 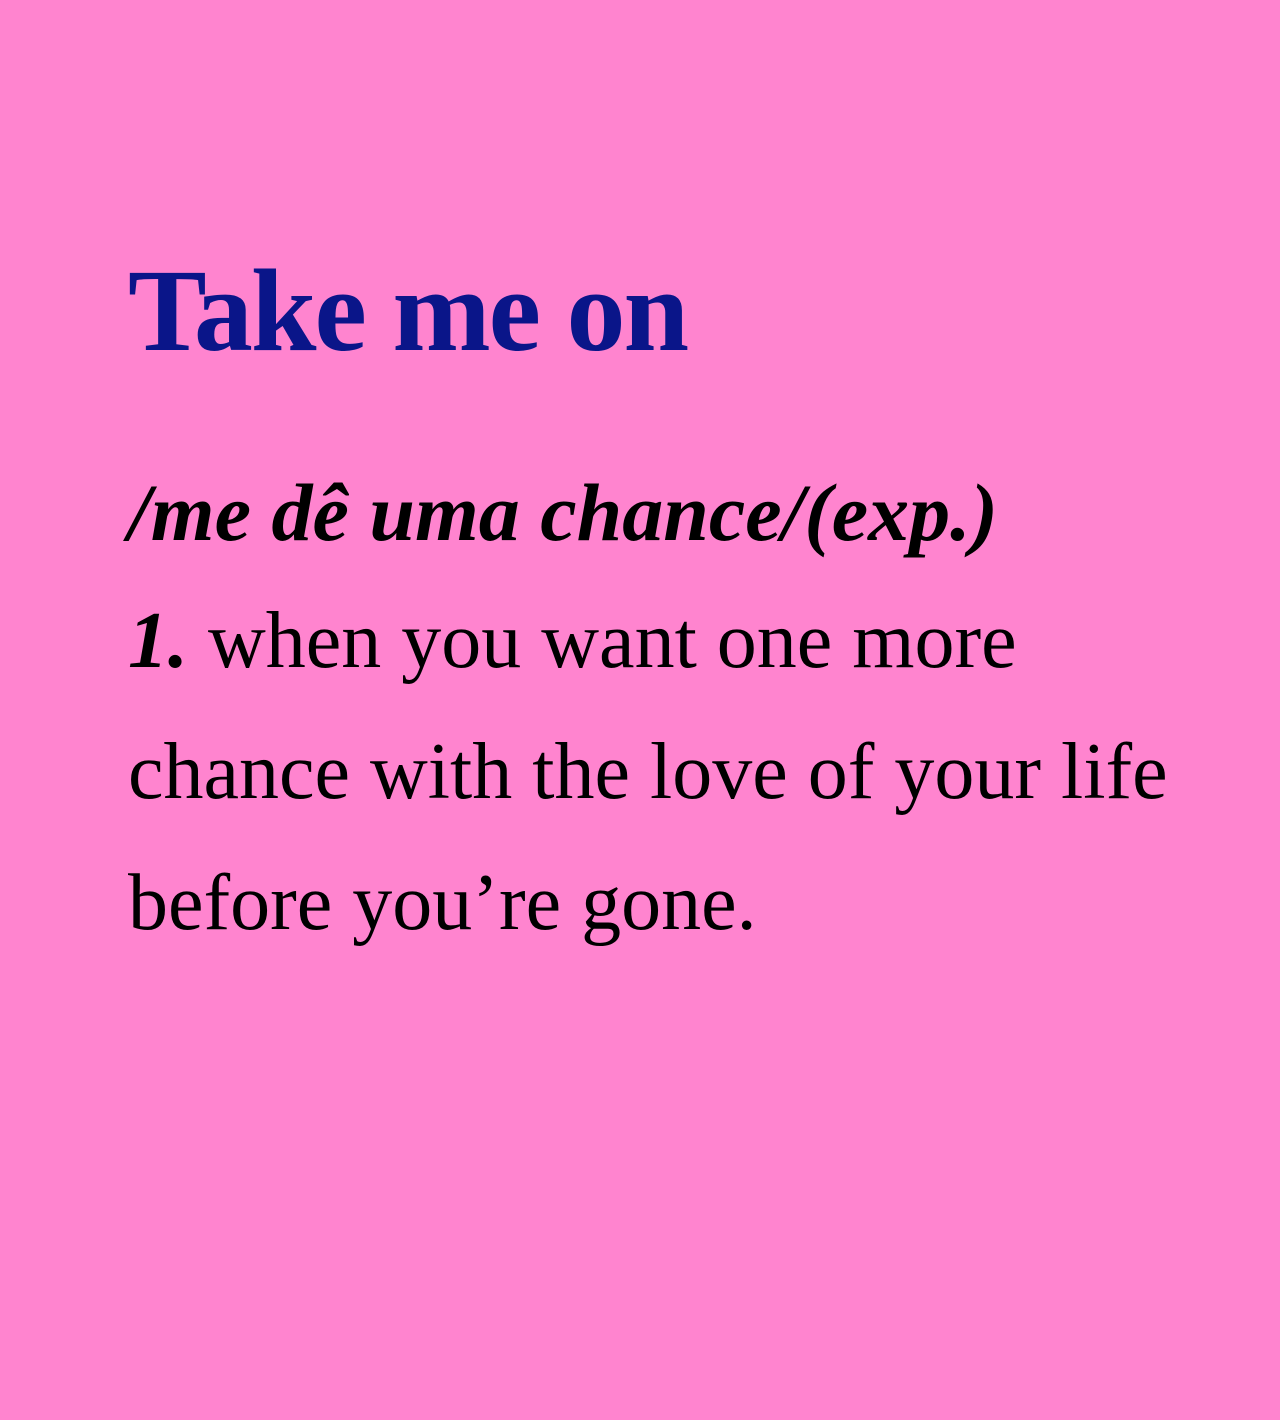 What do you see at coordinates (158, 641) in the screenshot?
I see `sense-number: 1.` at bounding box center [158, 641].